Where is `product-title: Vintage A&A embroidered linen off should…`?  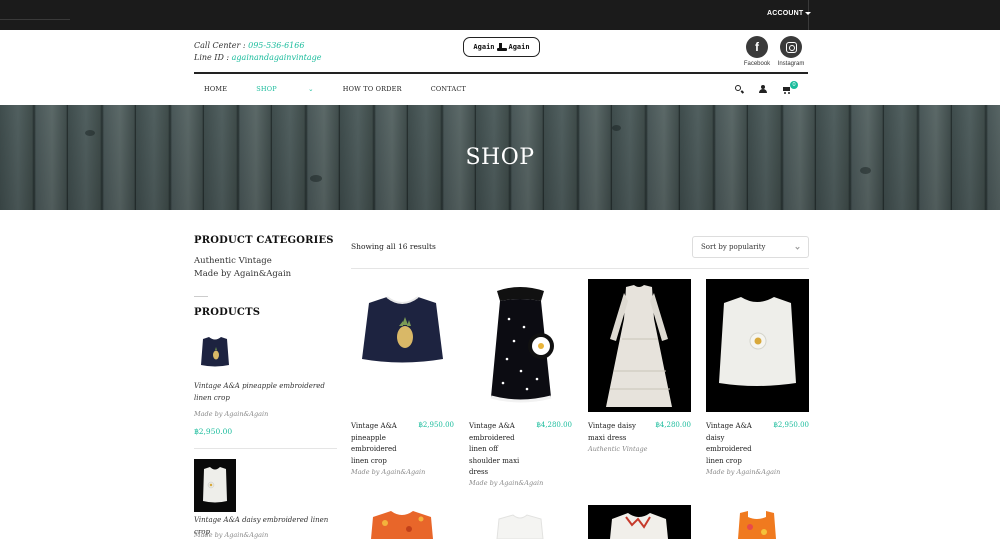
product-title: Vintage A&A embroidered linen off should… is located at coordinates (500, 450).